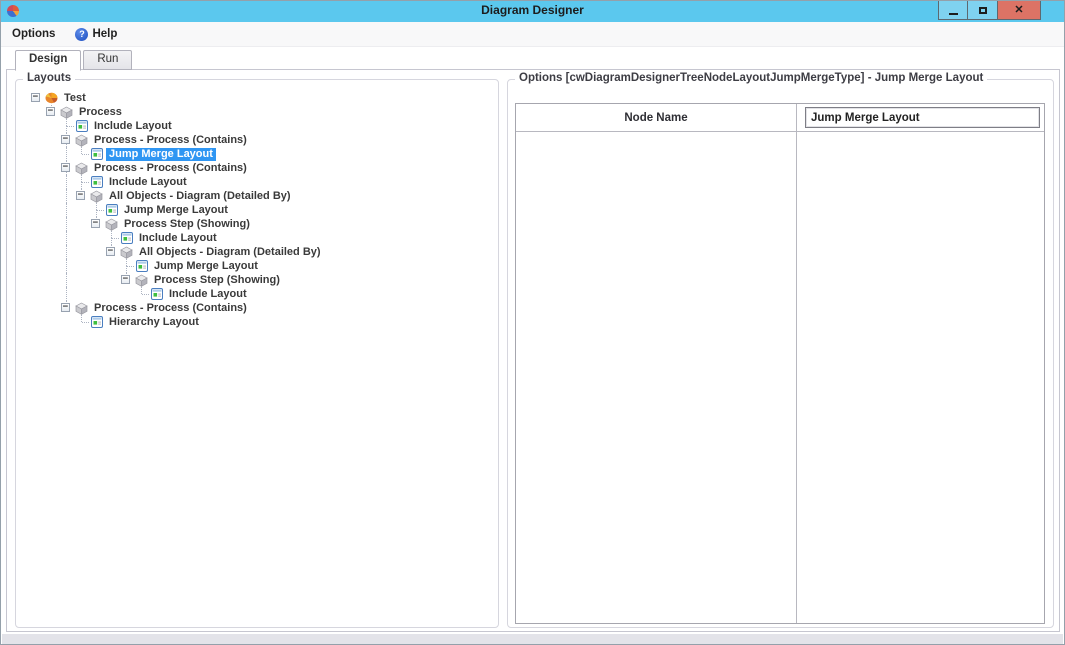 The image size is (1065, 645). I want to click on tree-node: − Process, so click(261, 112).